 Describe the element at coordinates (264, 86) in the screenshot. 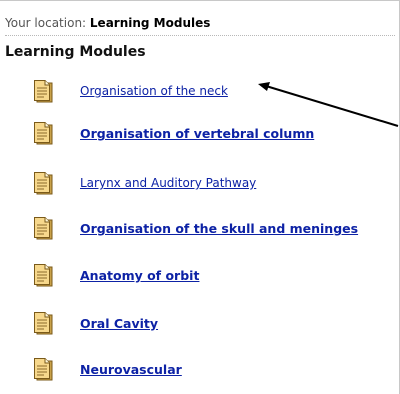

I see `arrow-head-icon` at that location.